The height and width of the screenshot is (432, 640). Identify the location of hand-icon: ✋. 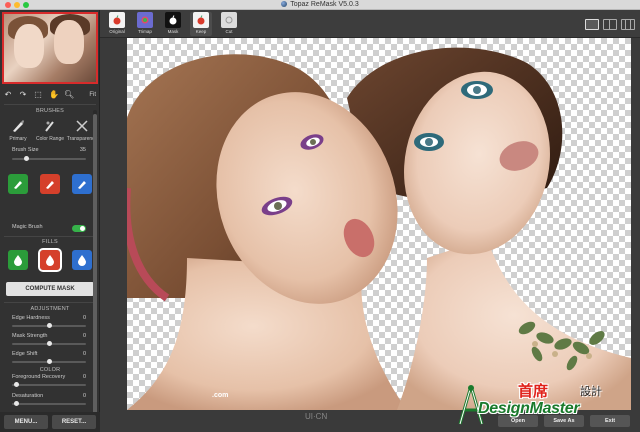
(54, 95).